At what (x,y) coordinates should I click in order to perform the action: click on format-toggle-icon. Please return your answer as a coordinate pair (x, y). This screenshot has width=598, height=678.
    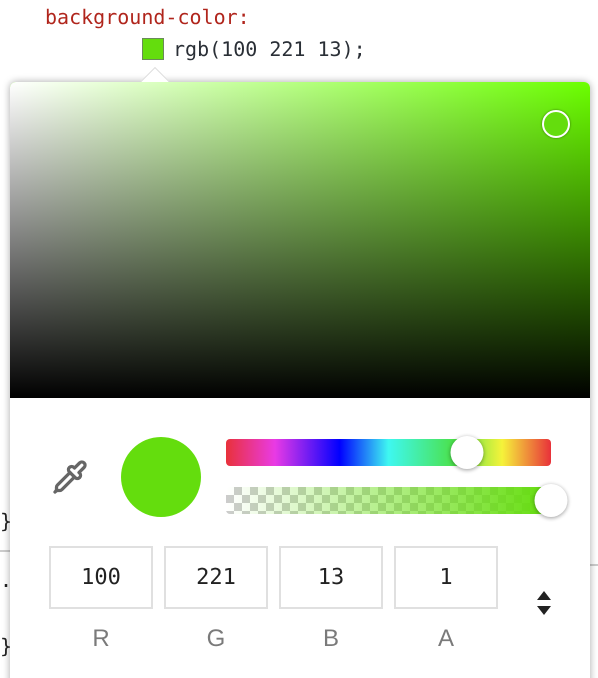
    Looking at the image, I should click on (544, 603).